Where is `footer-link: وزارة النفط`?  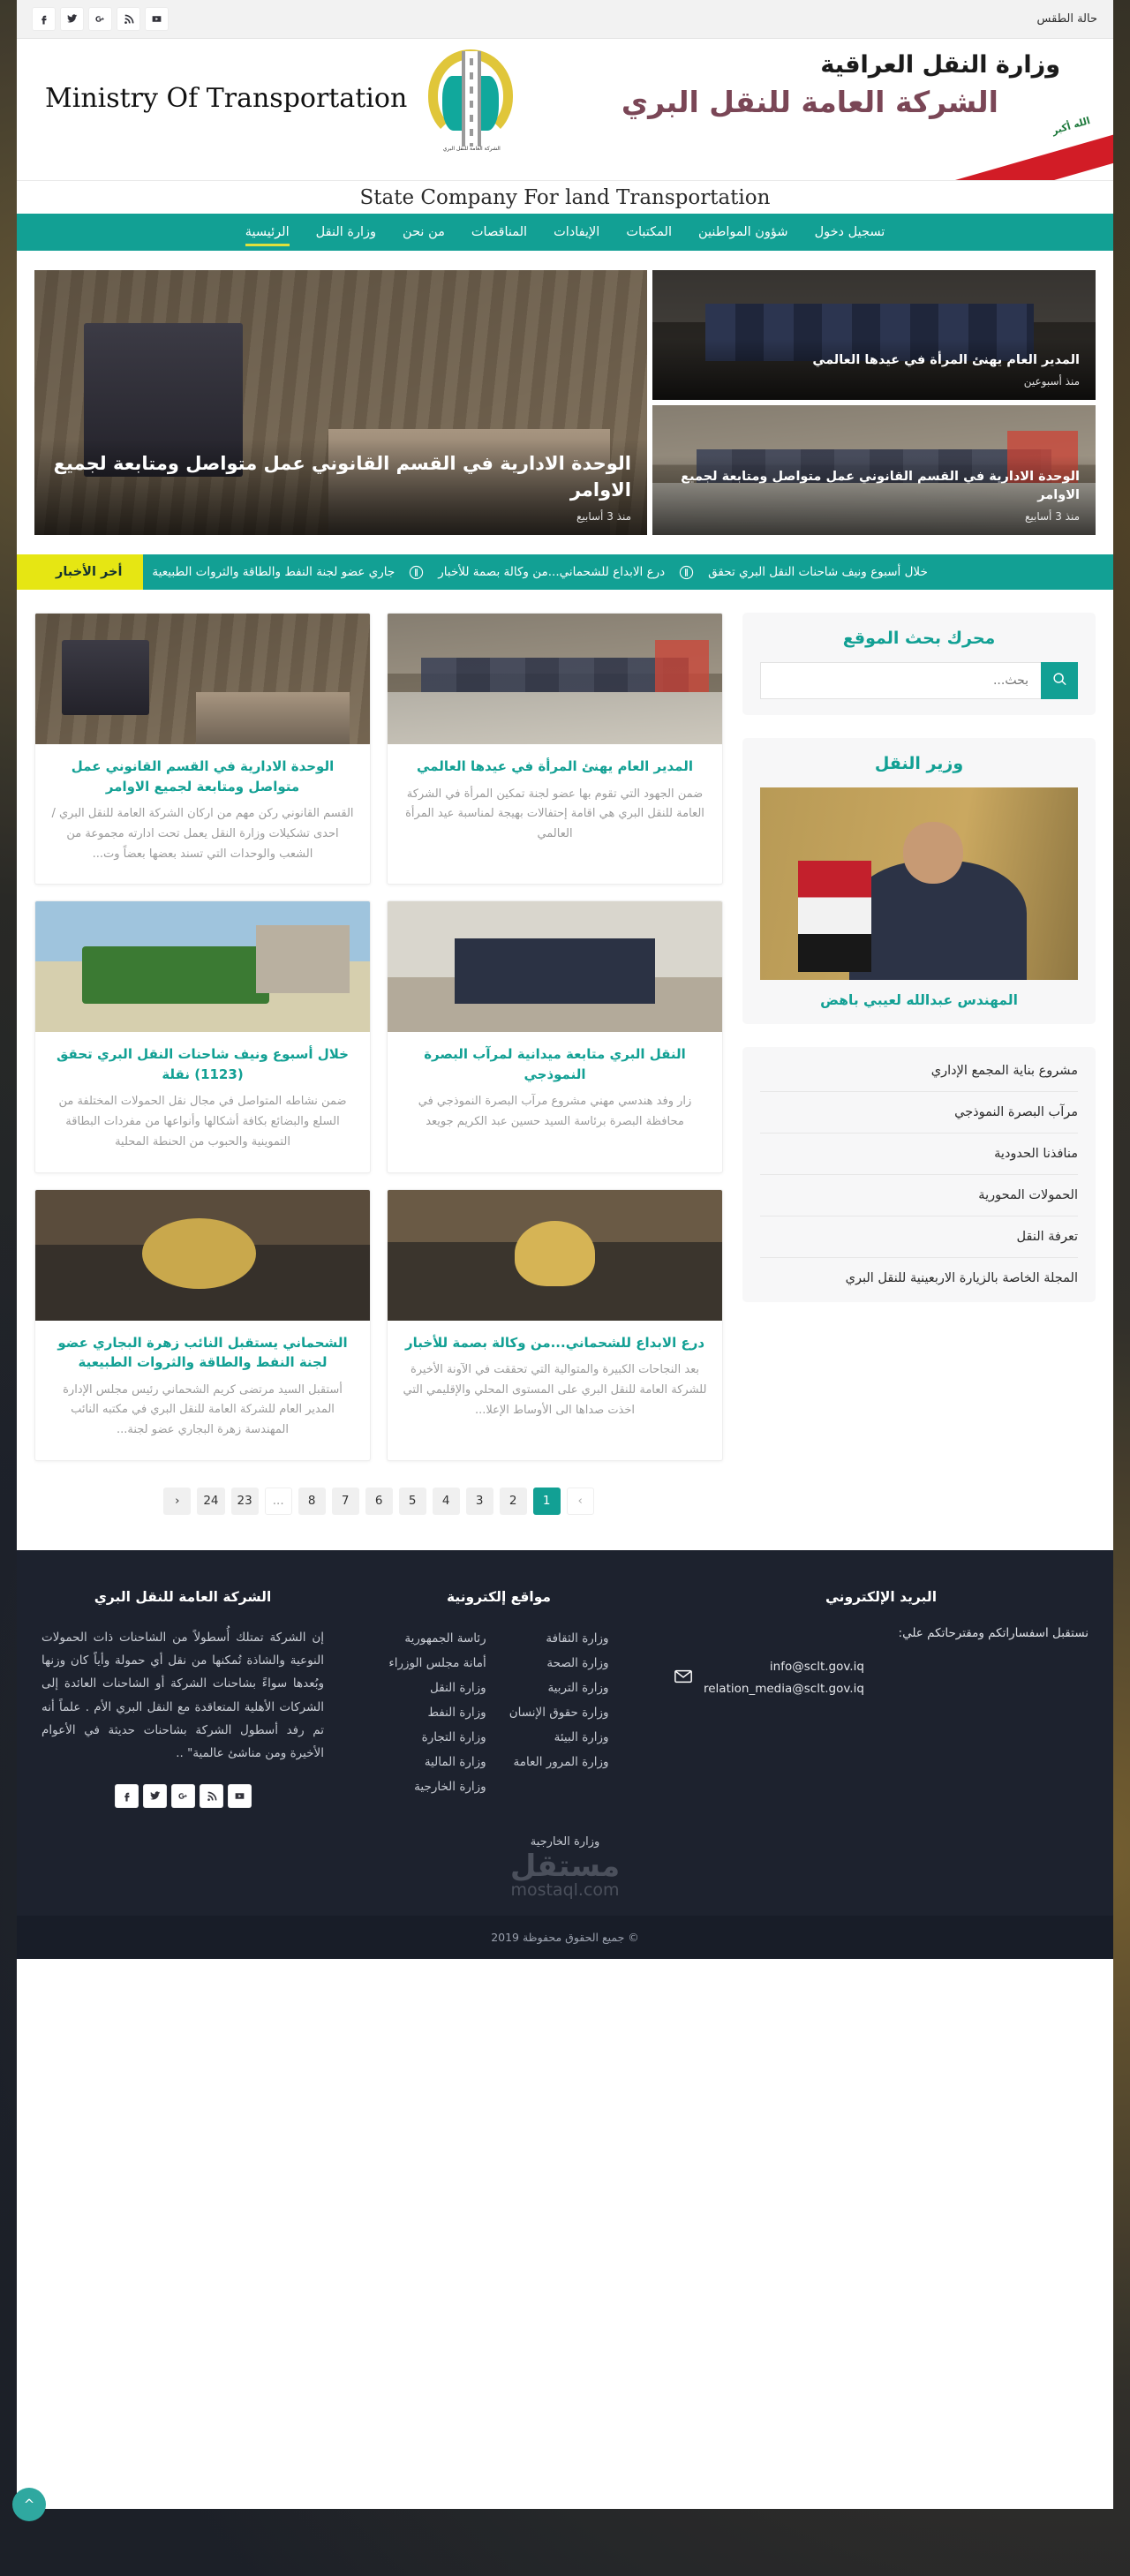 footer-link: وزارة النفط is located at coordinates (437, 1713).